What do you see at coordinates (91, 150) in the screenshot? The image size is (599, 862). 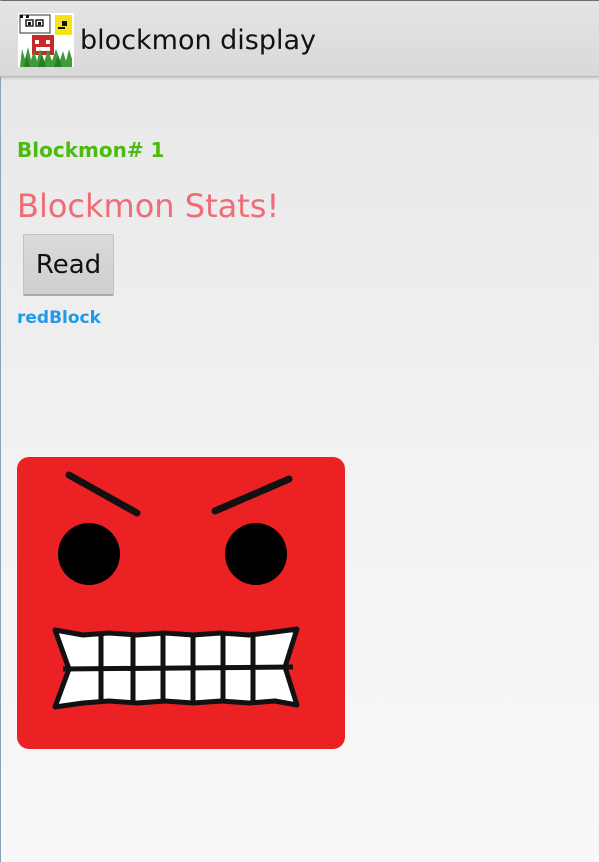 I see `blockmon-number: Blockmon# 1` at bounding box center [91, 150].